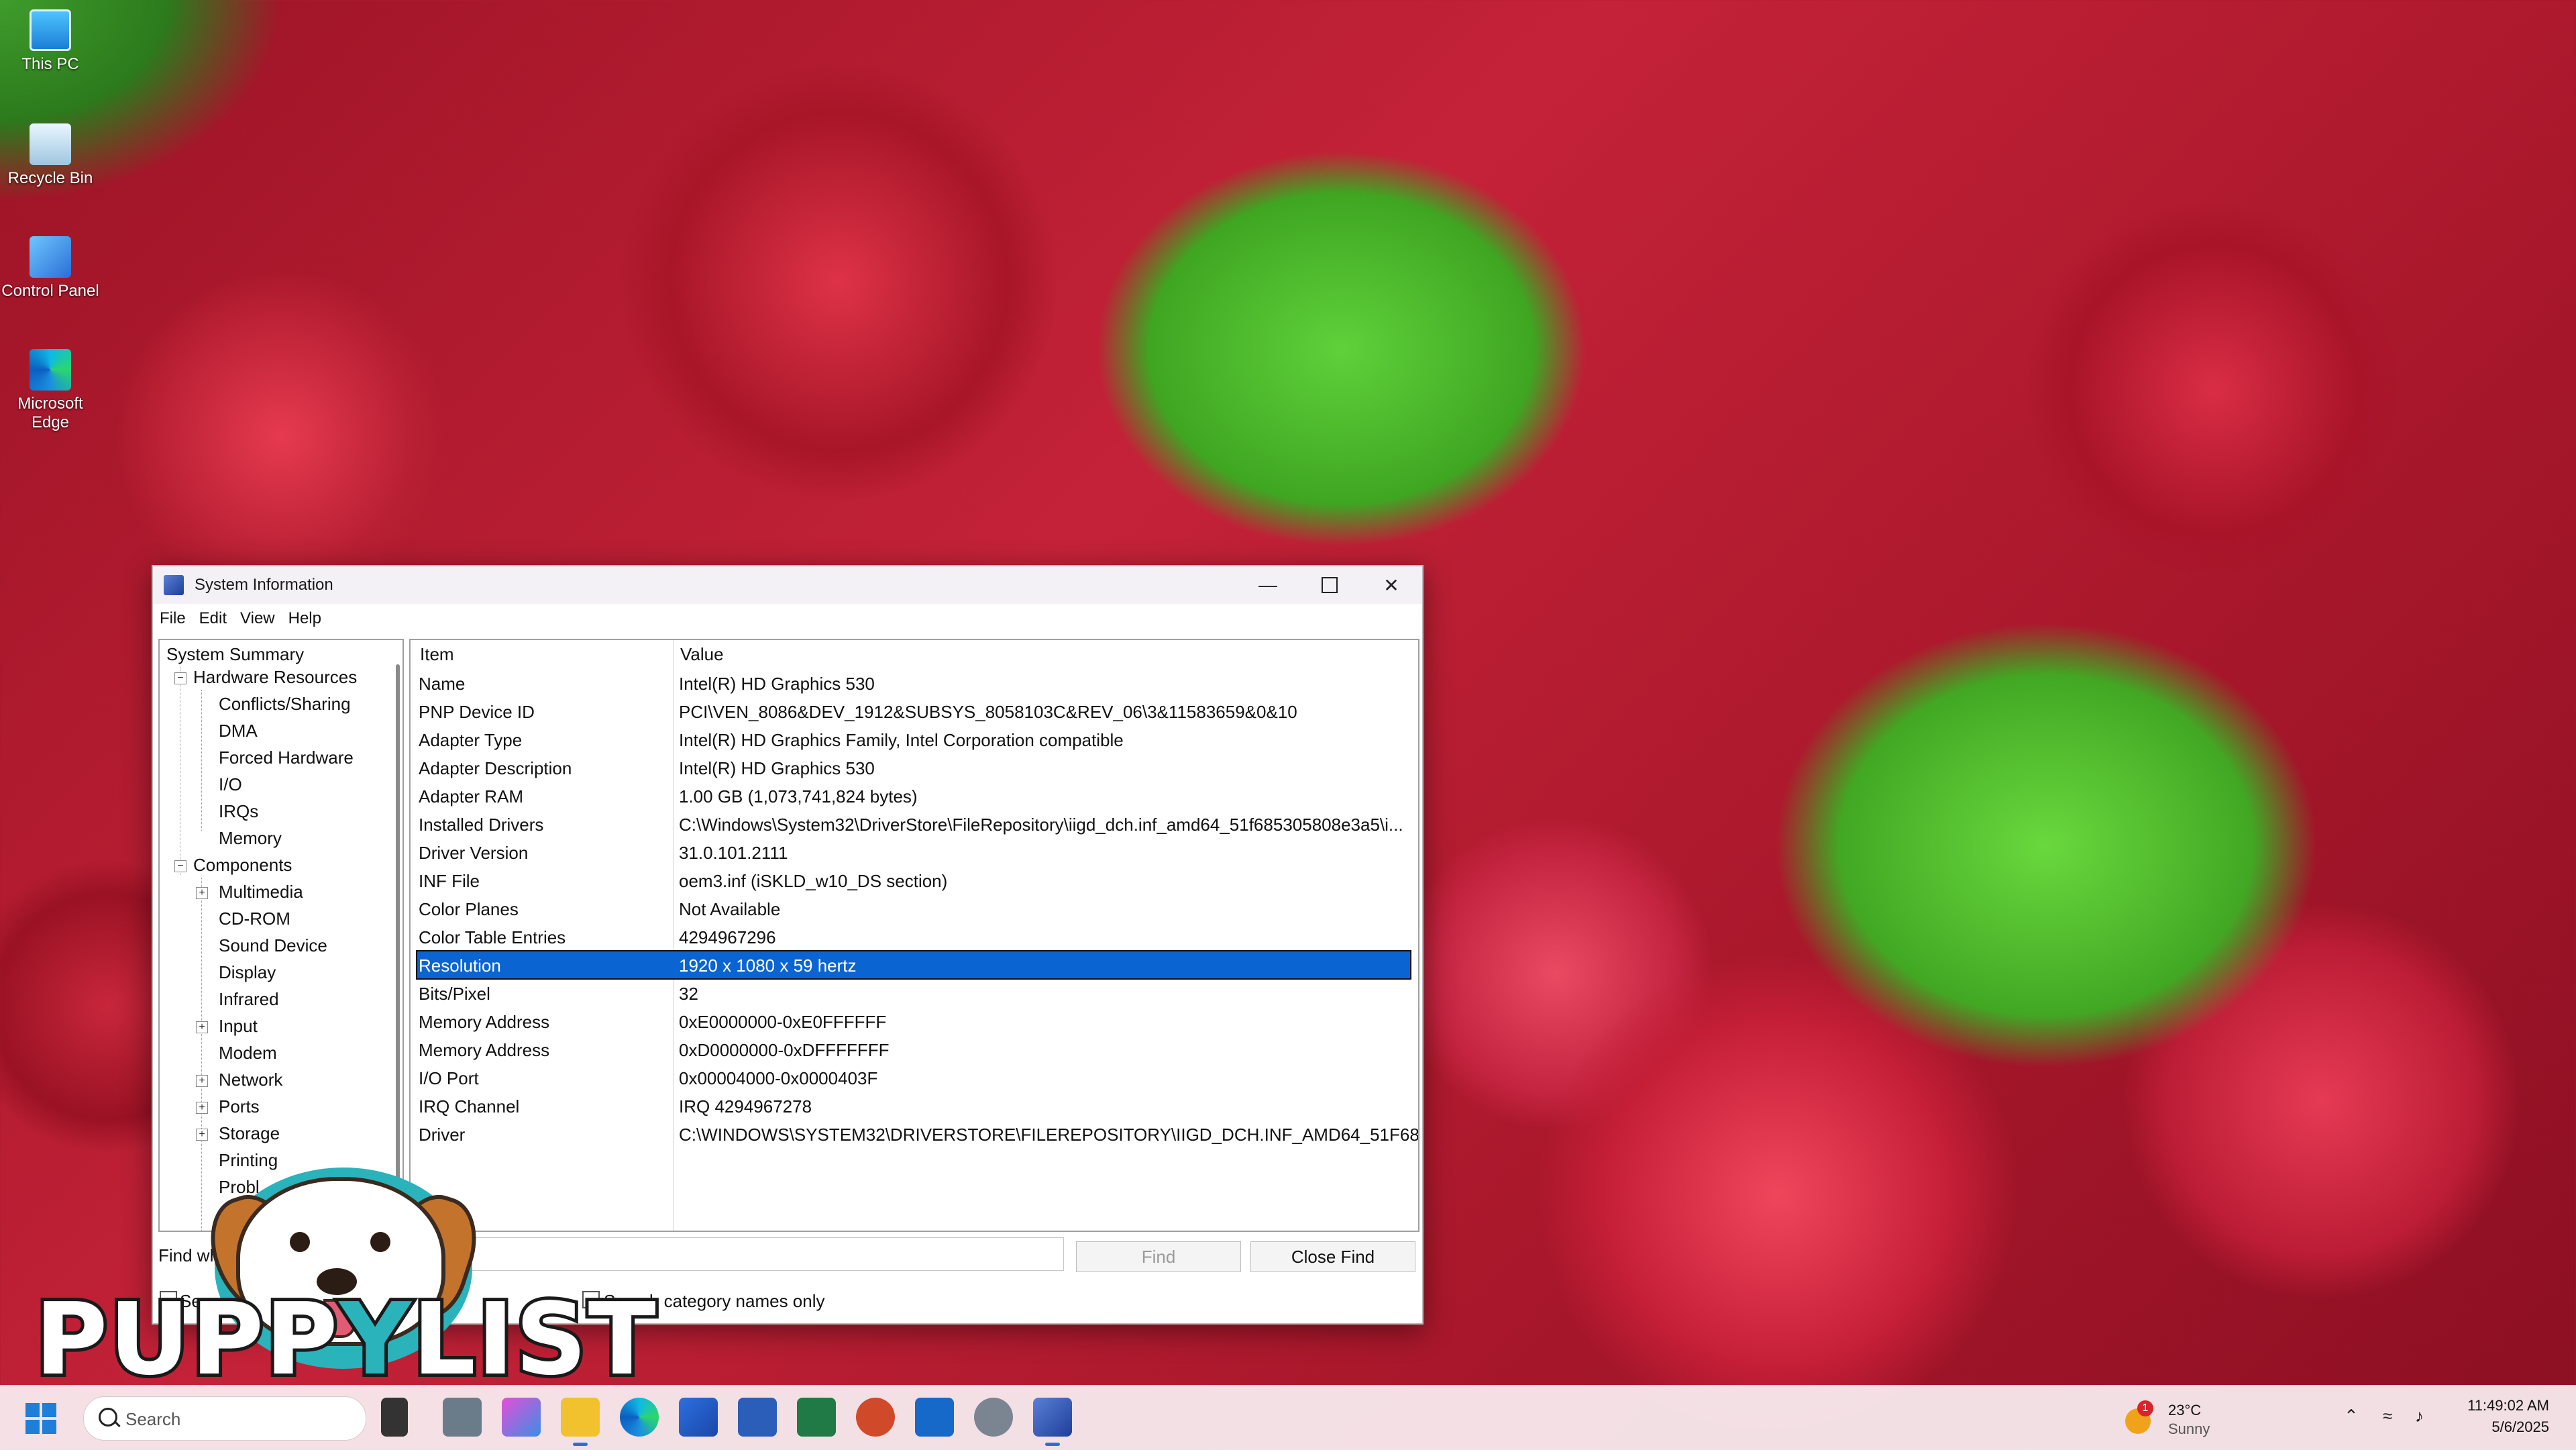 Image resolution: width=2576 pixels, height=1450 pixels. What do you see at coordinates (285, 704) in the screenshot?
I see `tree-item-conflicts-sharing: Conflicts/Sharing` at bounding box center [285, 704].